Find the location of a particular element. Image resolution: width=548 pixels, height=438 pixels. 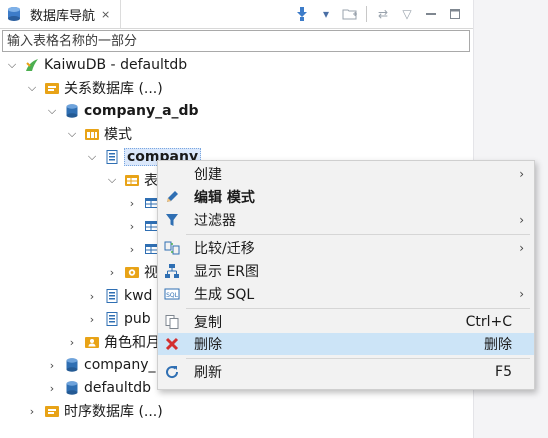

tree-row-schemas: ⌵ 模式 is located at coordinates (99, 134).